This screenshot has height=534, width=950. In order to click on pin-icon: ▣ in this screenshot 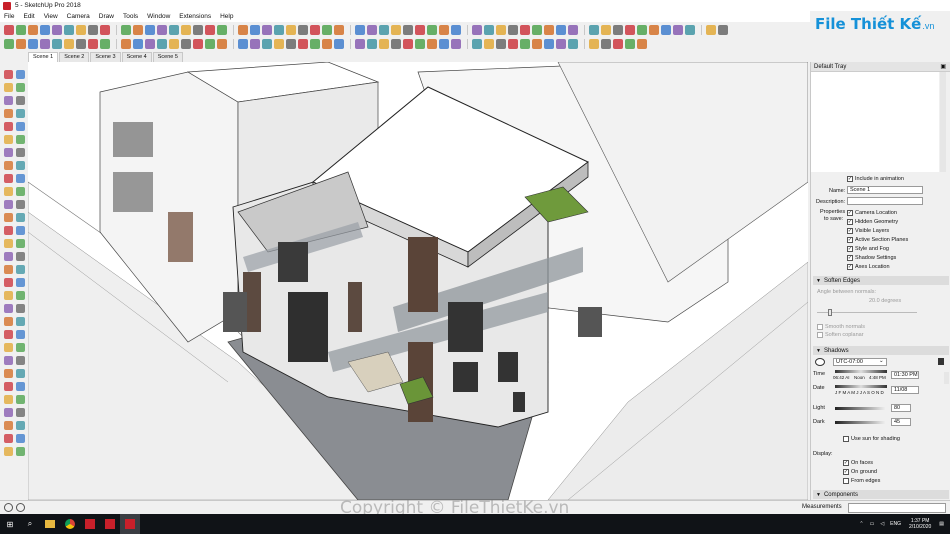, I will do `click(943, 66)`.